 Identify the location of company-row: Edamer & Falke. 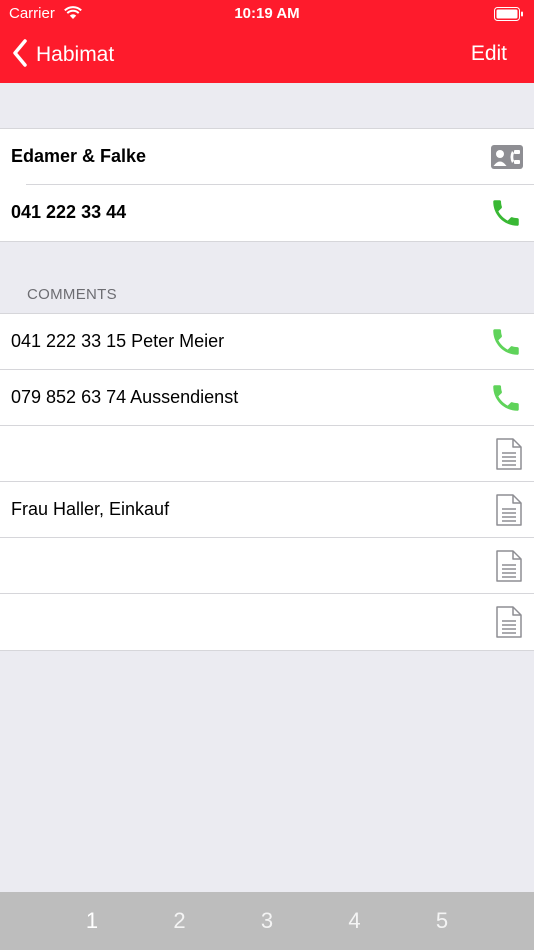
(267, 157).